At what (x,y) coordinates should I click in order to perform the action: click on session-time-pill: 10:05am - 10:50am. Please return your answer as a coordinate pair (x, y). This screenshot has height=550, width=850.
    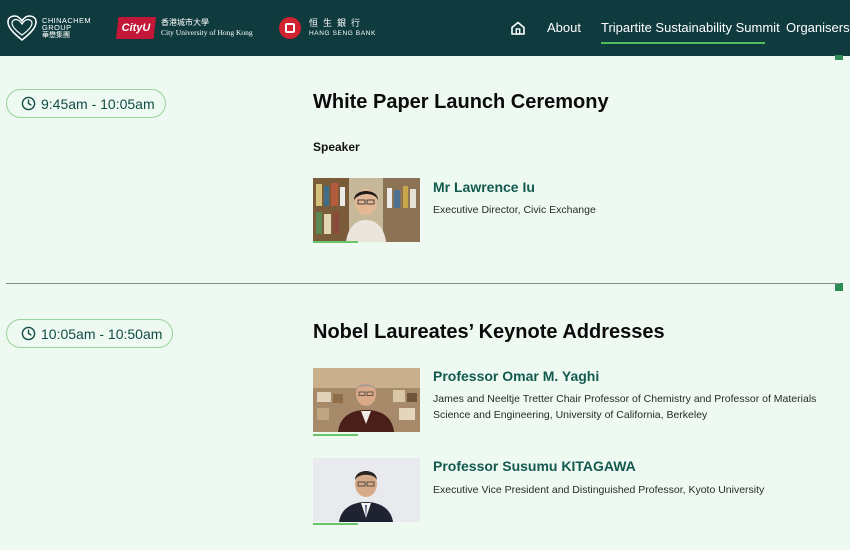
    Looking at the image, I should click on (90, 333).